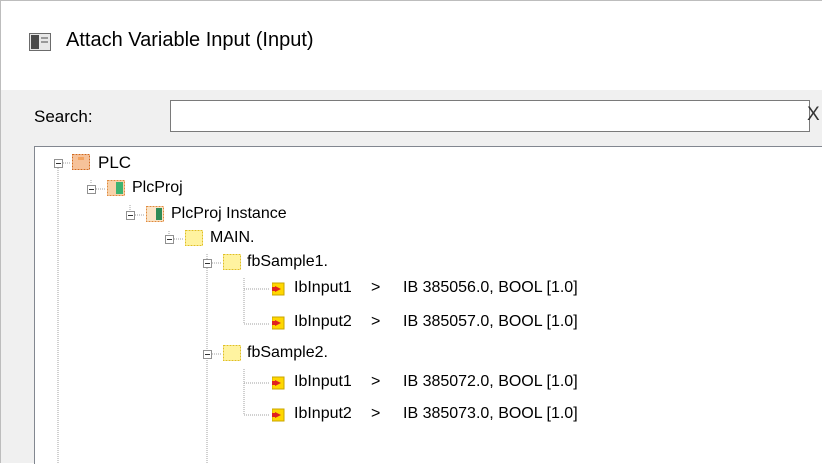 The image size is (822, 464). What do you see at coordinates (385, 383) in the screenshot?
I see `tree-item-variable: IbInput1 > IB 385072.0, BOOL [1.0]` at bounding box center [385, 383].